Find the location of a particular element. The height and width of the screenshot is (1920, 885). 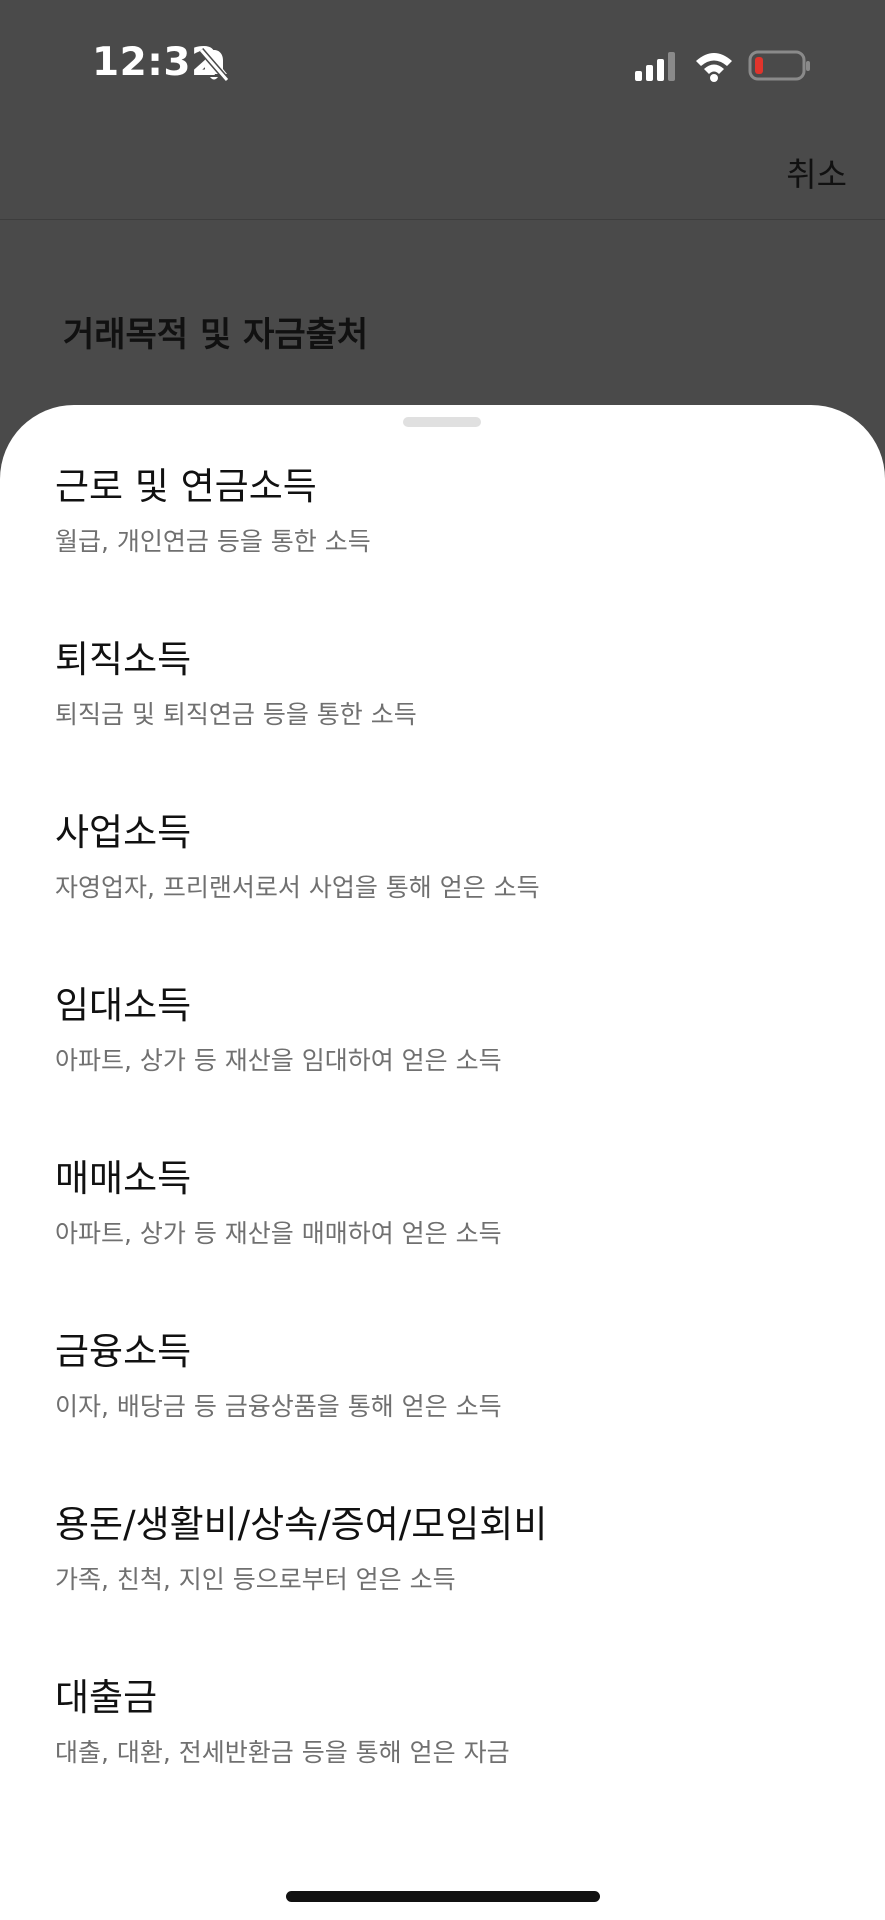

option-description: 월급, 개인연금 등을 통한 소득 is located at coordinates (213, 541).